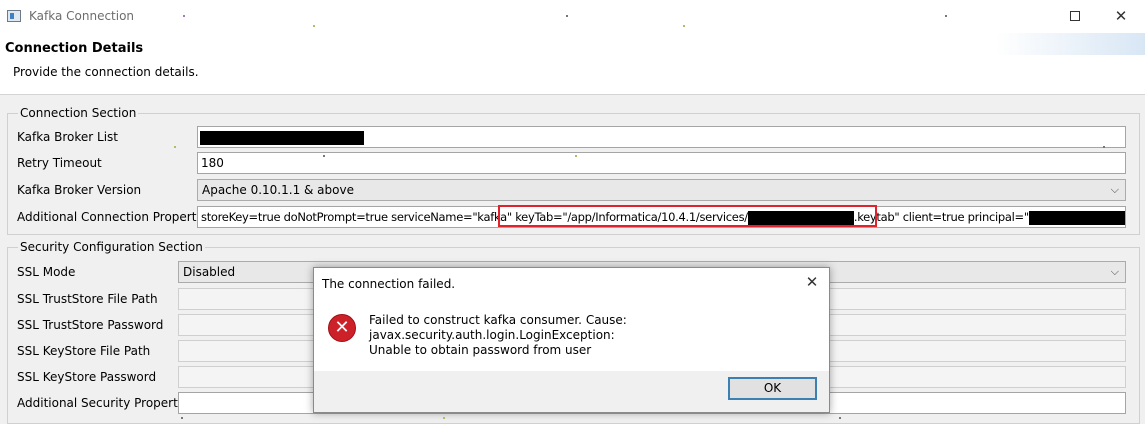 The image size is (1145, 424). Describe the element at coordinates (661, 190) in the screenshot. I see `broker-version-select: Apache 0.10.1.1 & above ⌵` at that location.